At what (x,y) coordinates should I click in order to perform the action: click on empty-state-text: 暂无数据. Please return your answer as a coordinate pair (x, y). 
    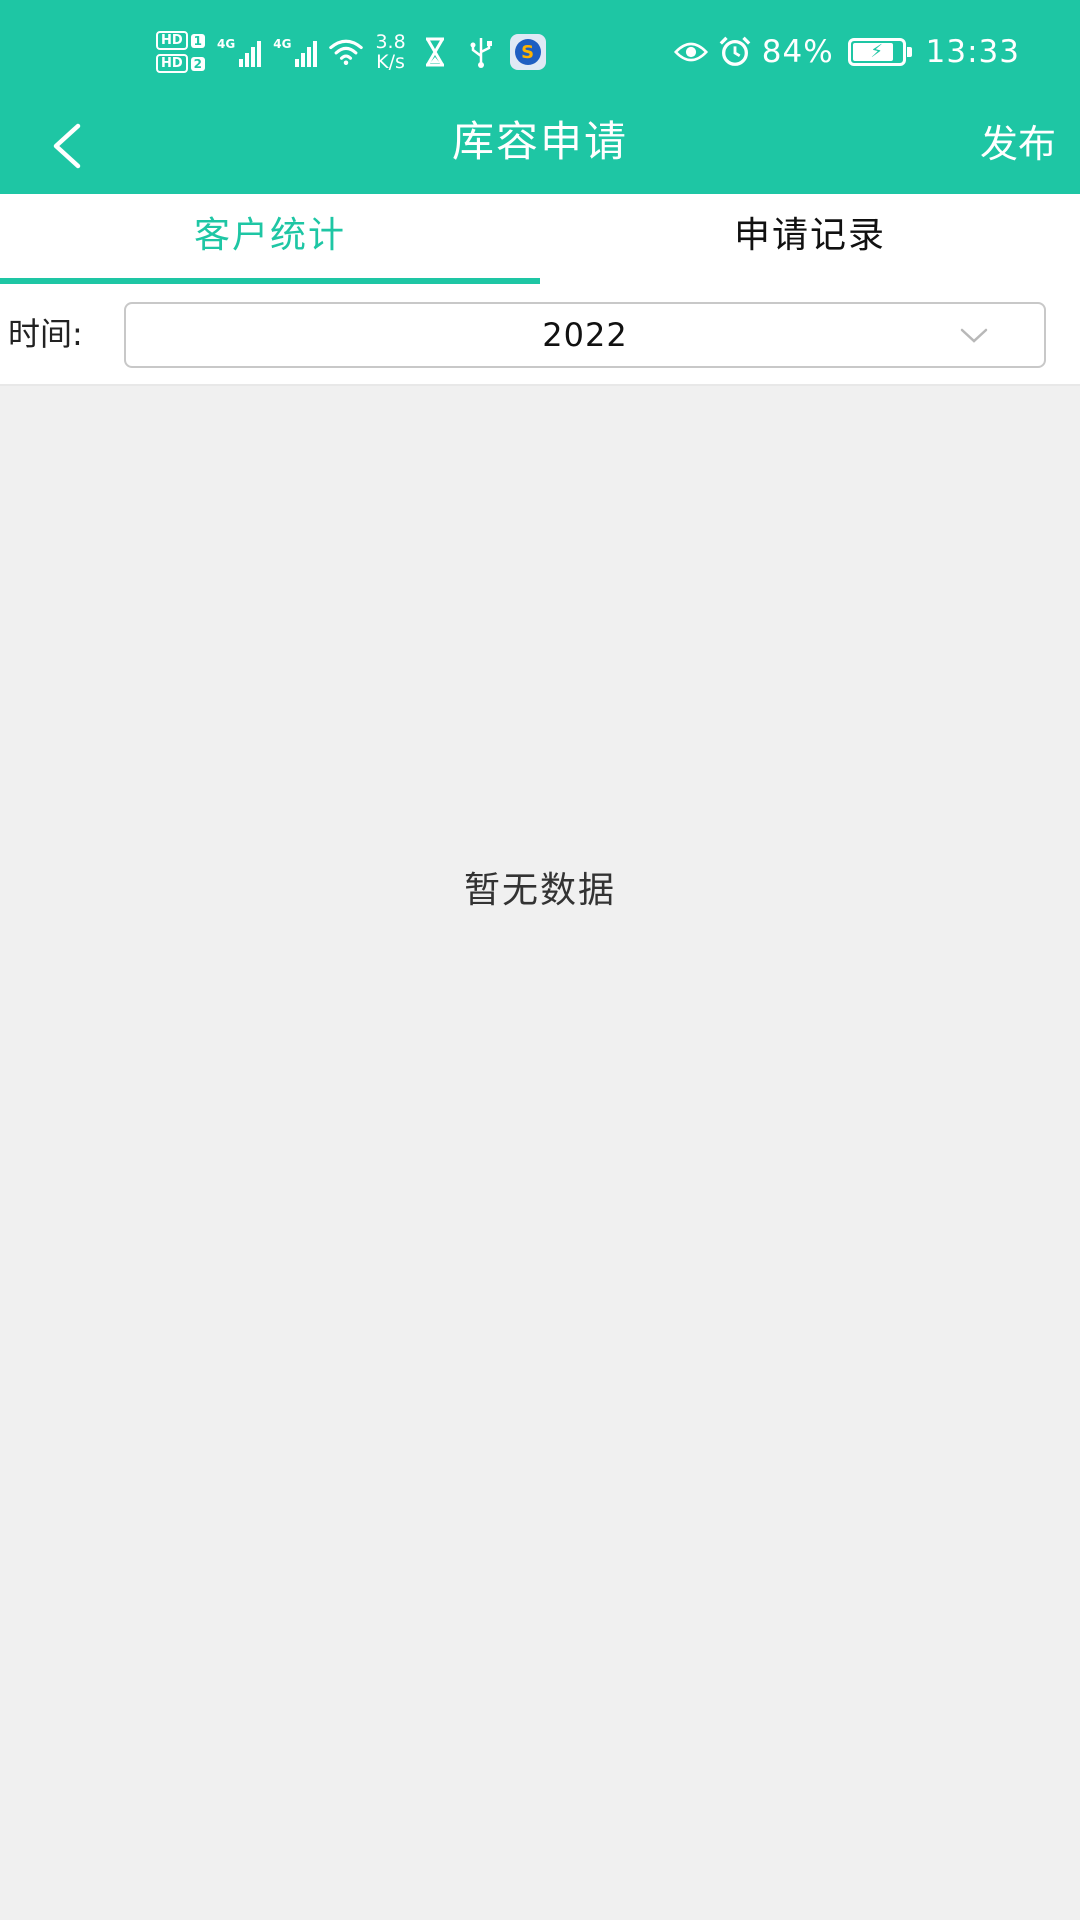
    Looking at the image, I should click on (539, 890).